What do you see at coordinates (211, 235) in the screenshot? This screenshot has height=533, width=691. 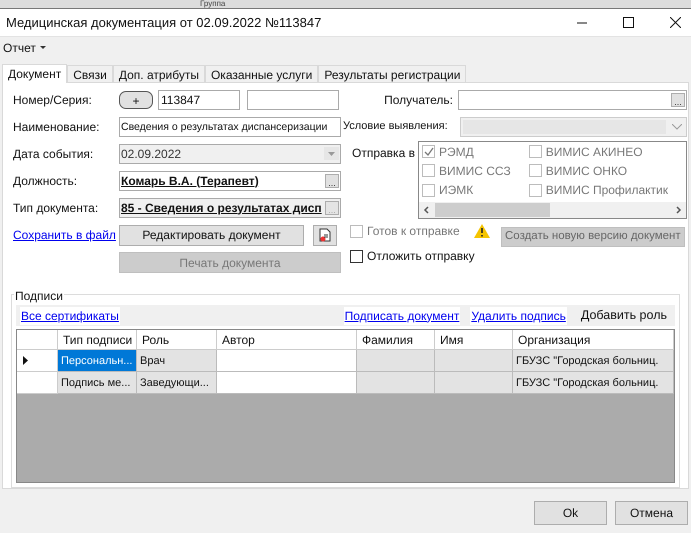 I see `edit-document-button: Редактировать документ` at bounding box center [211, 235].